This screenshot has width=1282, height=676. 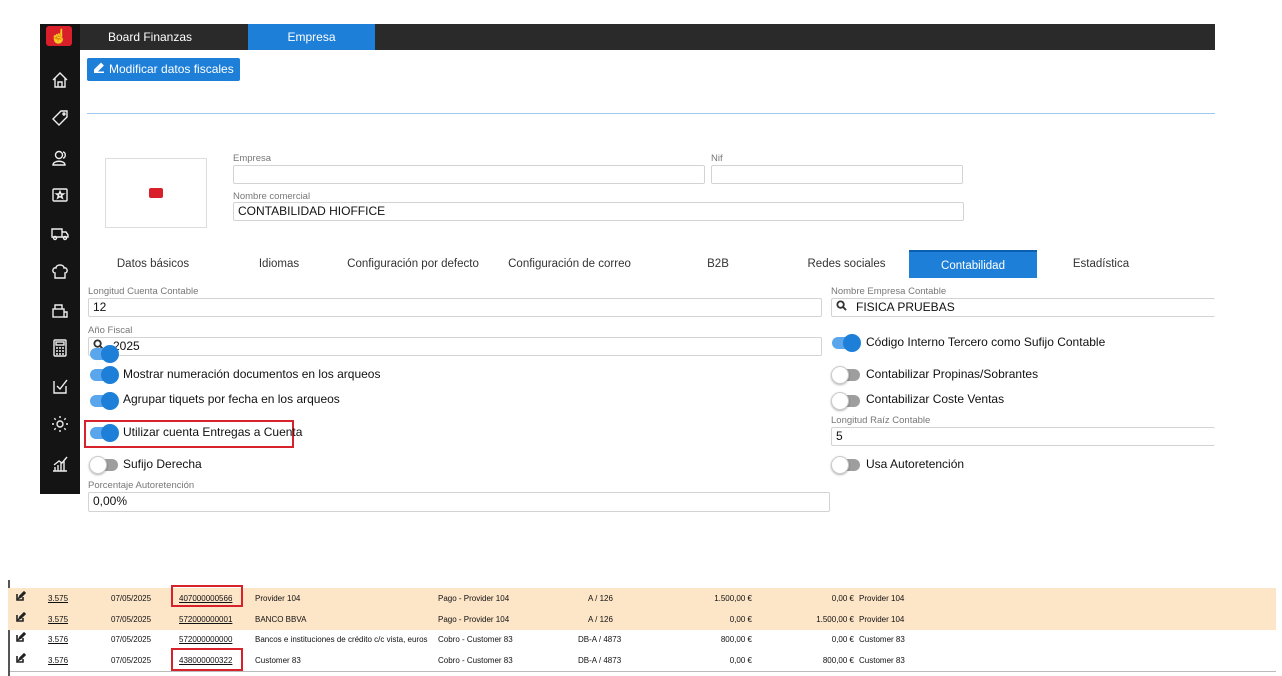 What do you see at coordinates (162, 464) in the screenshot?
I see `sufijo-derecha-label: Sufijo Derecha` at bounding box center [162, 464].